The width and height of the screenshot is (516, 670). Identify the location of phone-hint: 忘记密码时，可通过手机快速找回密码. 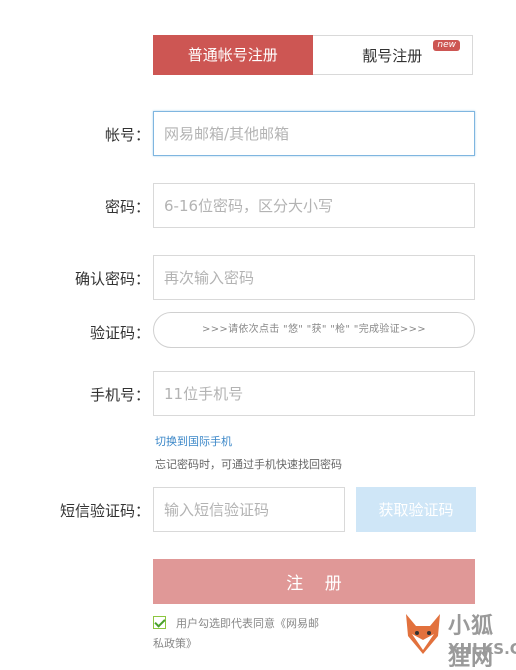
(248, 464).